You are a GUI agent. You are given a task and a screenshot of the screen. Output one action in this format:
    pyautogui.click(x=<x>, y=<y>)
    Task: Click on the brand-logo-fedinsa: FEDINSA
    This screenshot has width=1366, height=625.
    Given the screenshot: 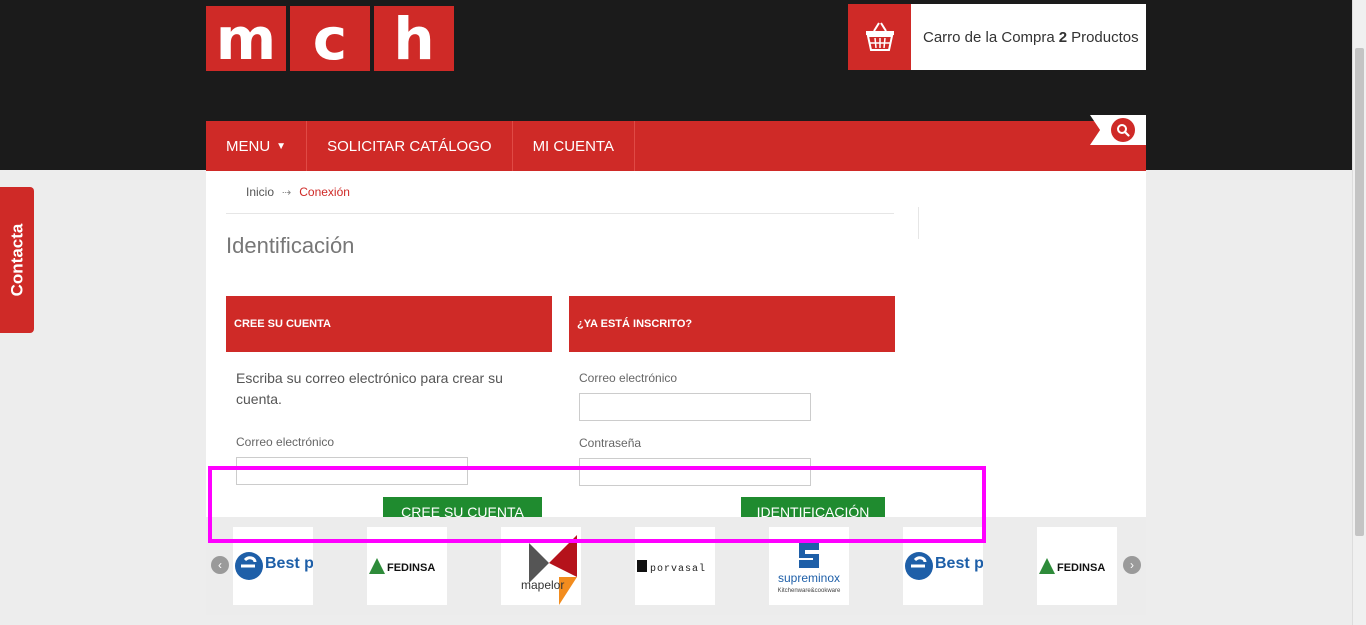 What is the action you would take?
    pyautogui.click(x=407, y=566)
    